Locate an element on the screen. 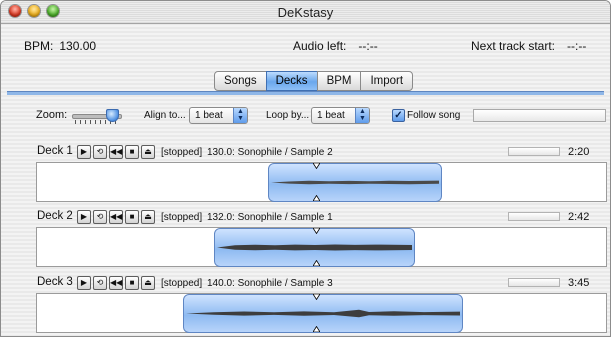 The height and width of the screenshot is (337, 611). window-title: DeKstasy is located at coordinates (305, 12).